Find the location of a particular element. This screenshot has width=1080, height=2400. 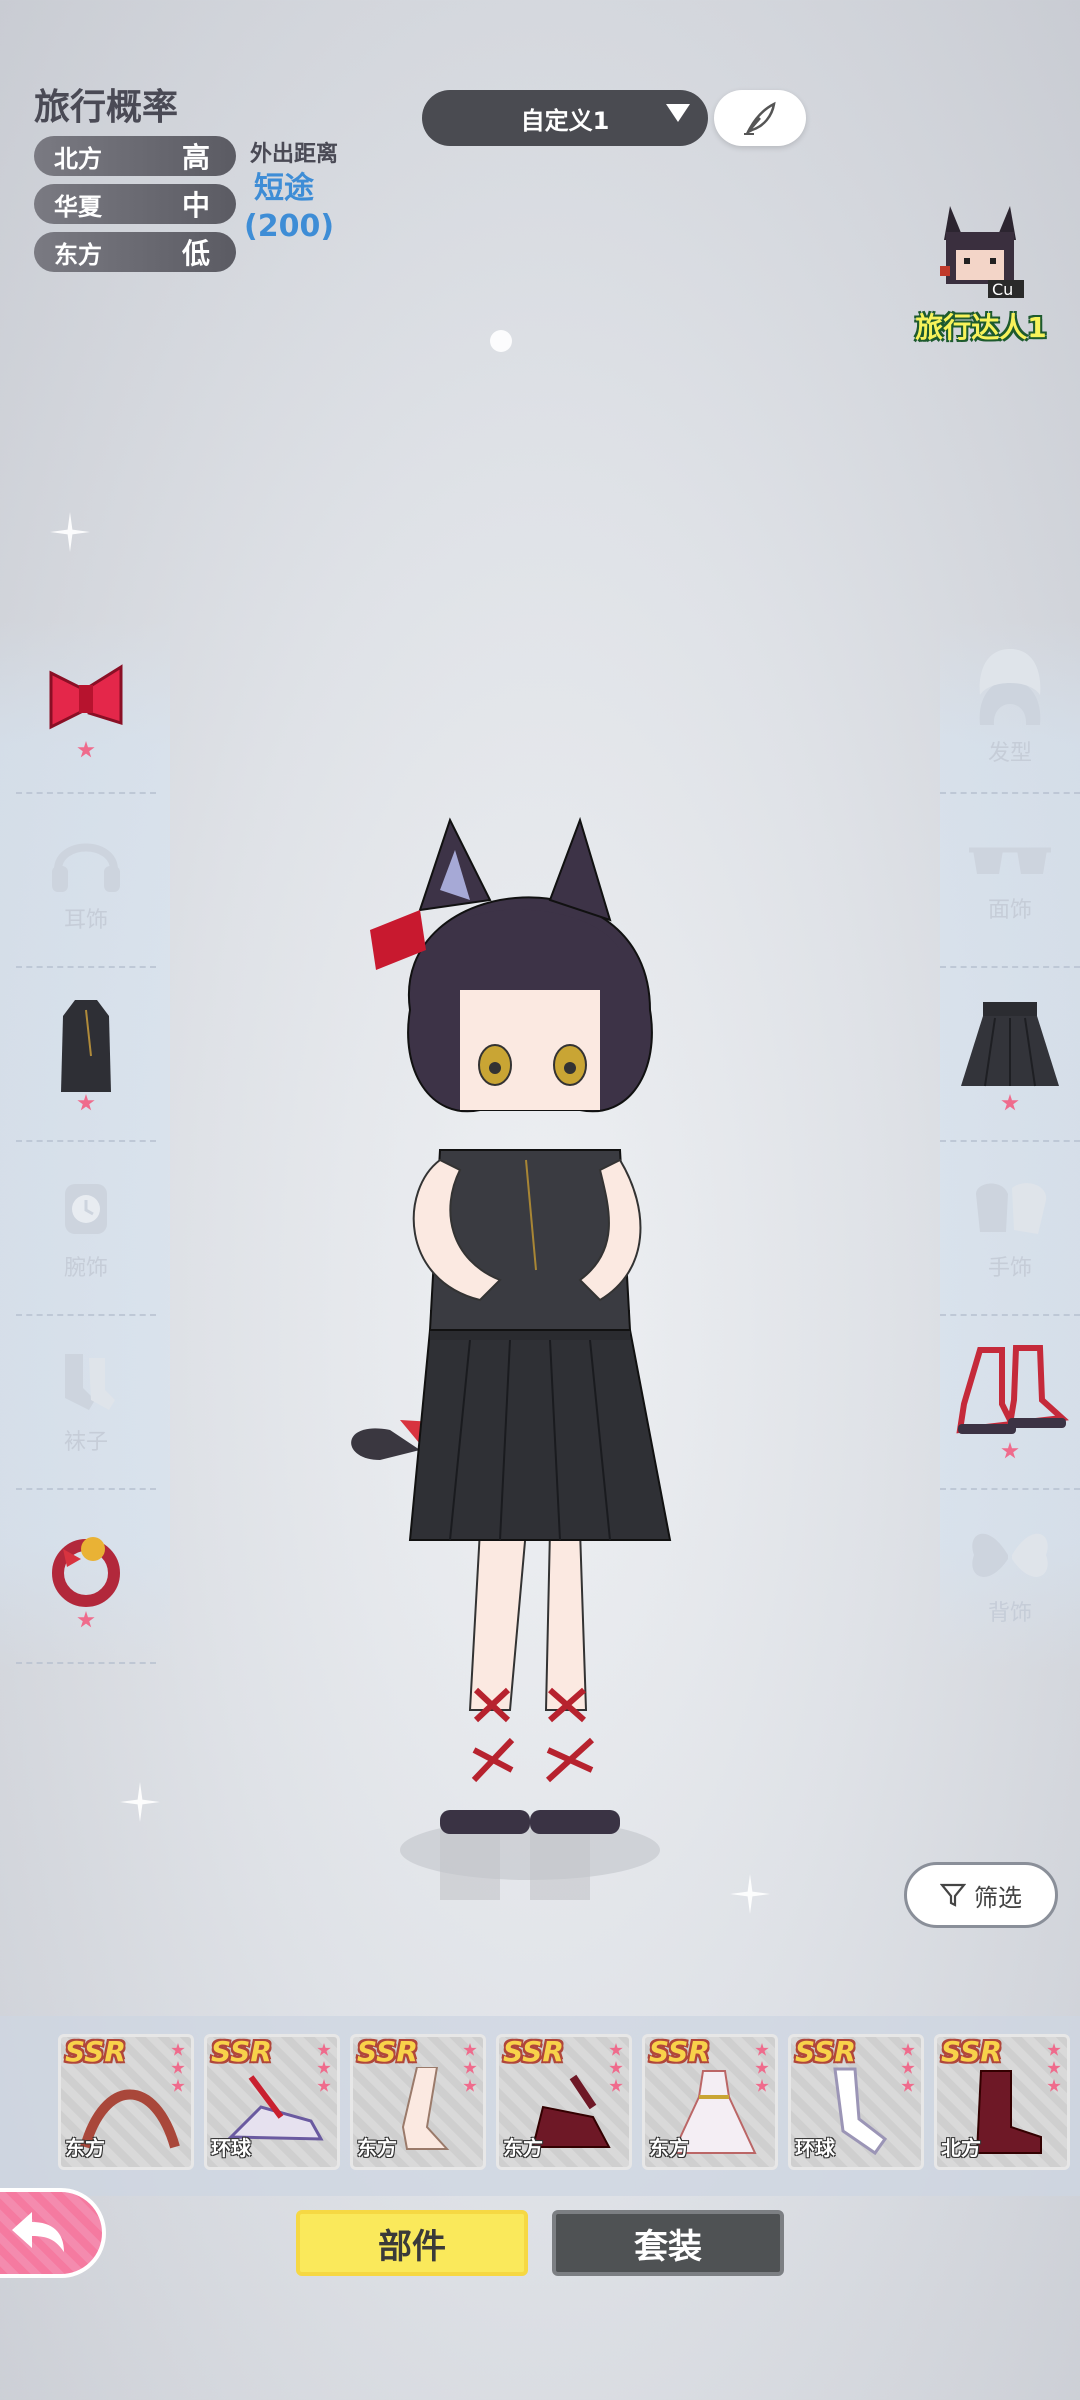

category-label: 腕饰 is located at coordinates (85, 1268).